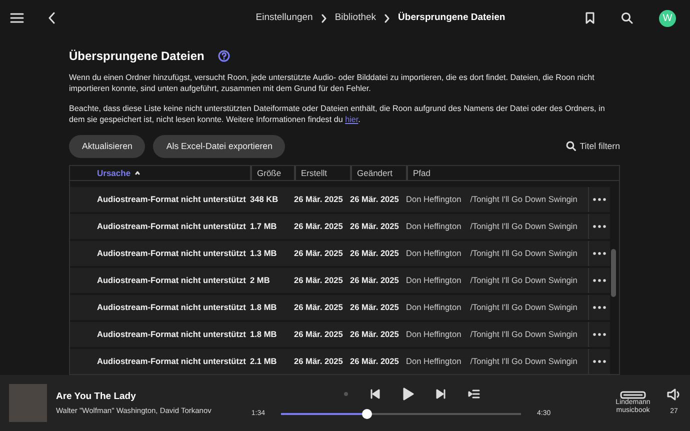  I want to click on table-cell-text: 348 KB, so click(265, 199).